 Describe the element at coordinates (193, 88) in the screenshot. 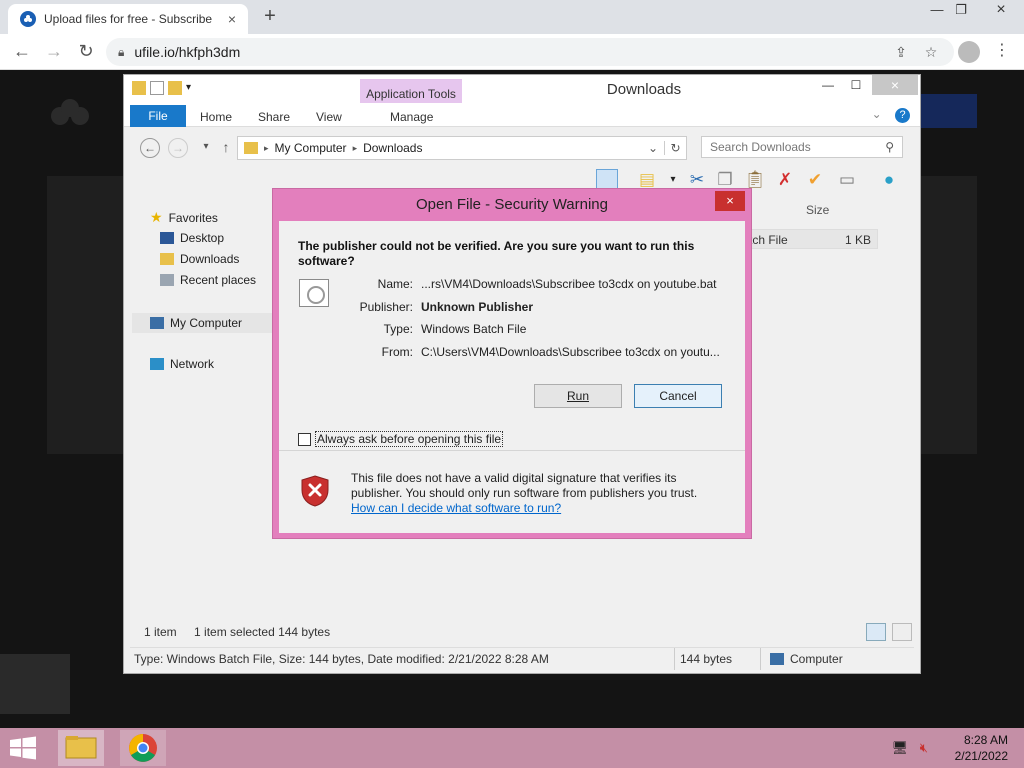

I see `qat-dropdown-icon: ▾` at that location.